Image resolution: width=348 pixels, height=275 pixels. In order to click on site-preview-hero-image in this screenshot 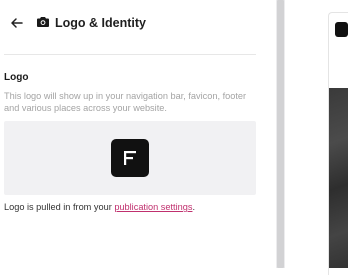, I will do `click(338, 178)`.